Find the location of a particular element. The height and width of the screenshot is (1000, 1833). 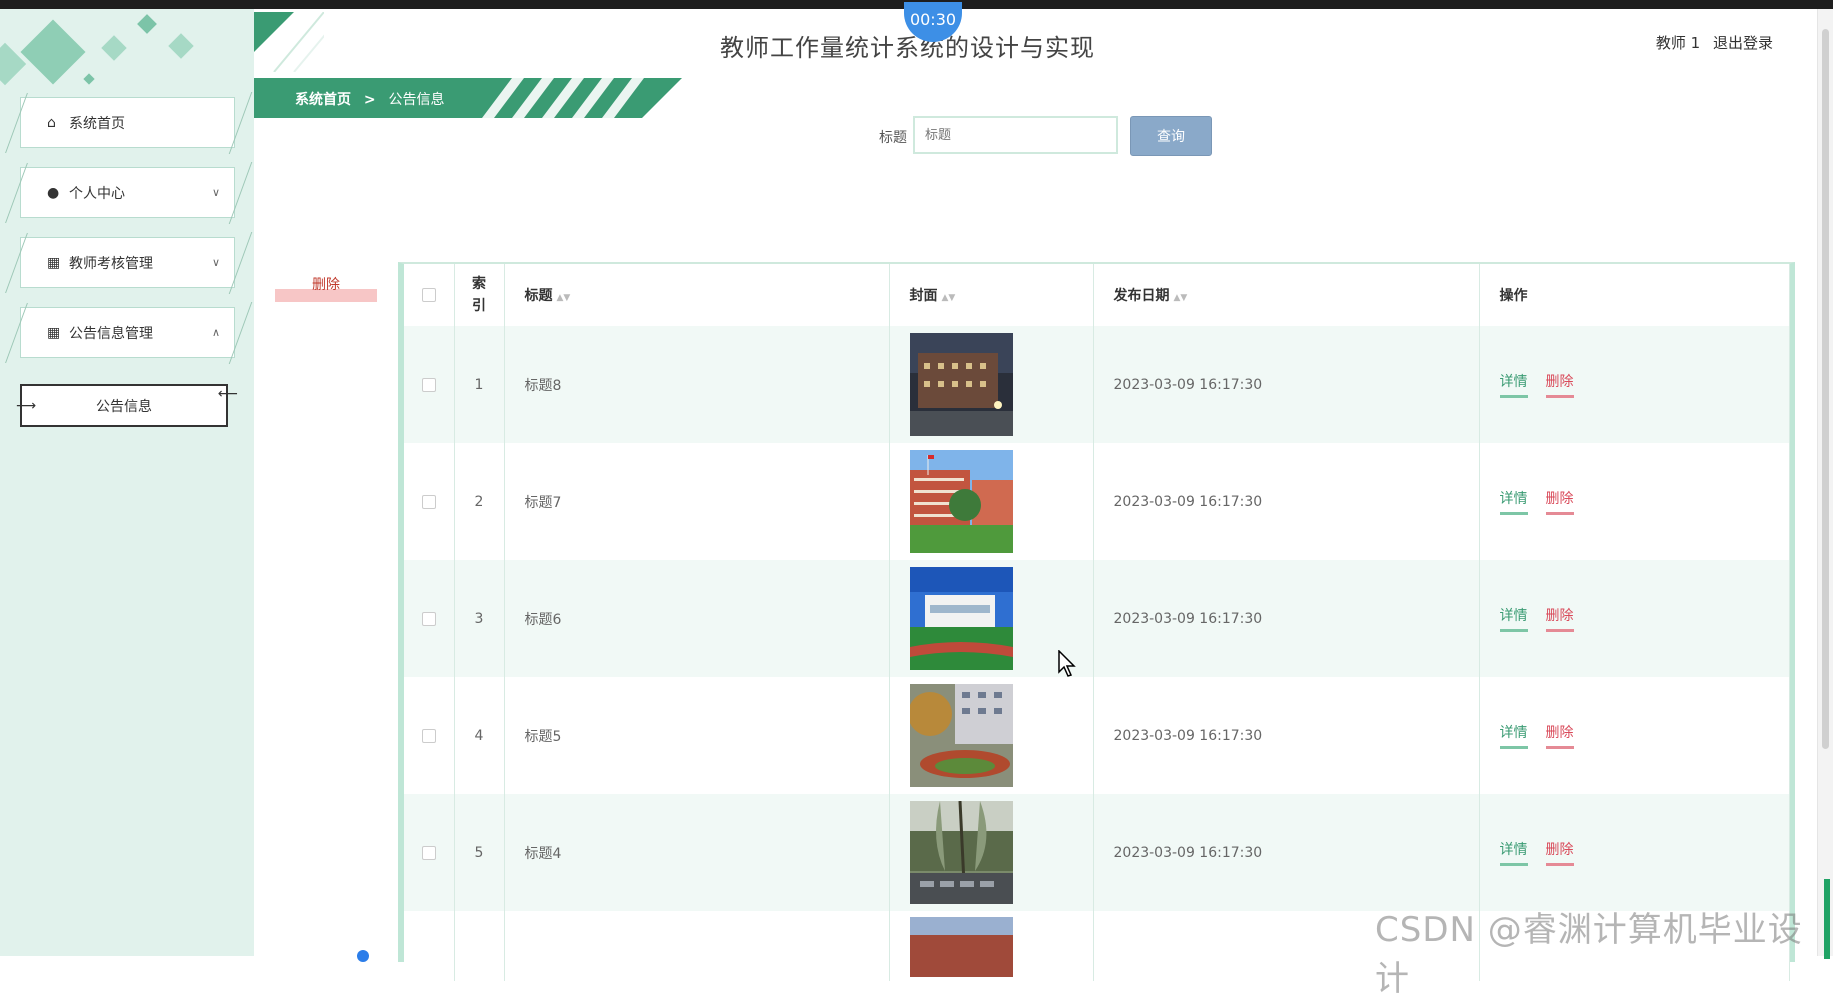

column-header-index: 索引 is located at coordinates (479, 295).